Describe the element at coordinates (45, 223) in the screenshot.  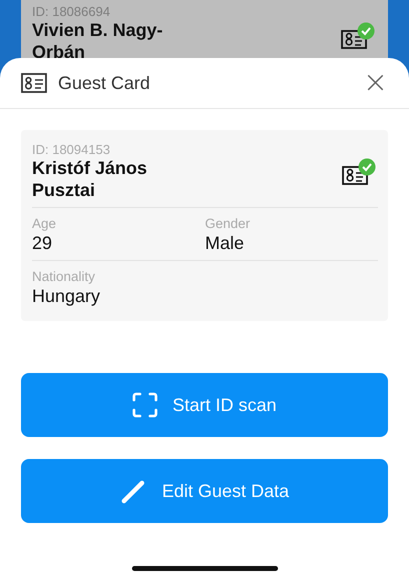
I see `field-label: Age` at that location.